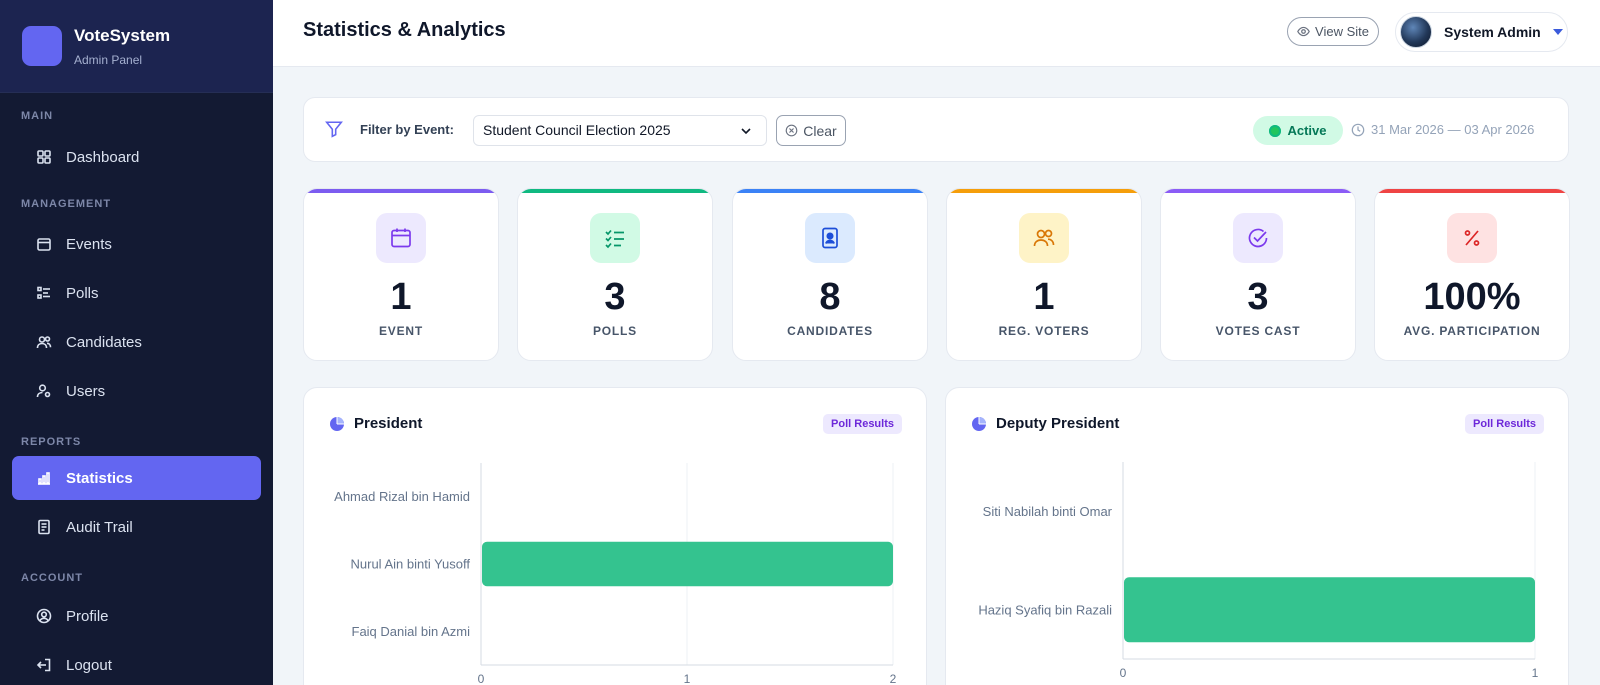 The image size is (1600, 685). I want to click on stat-label: EVENT, so click(400, 331).